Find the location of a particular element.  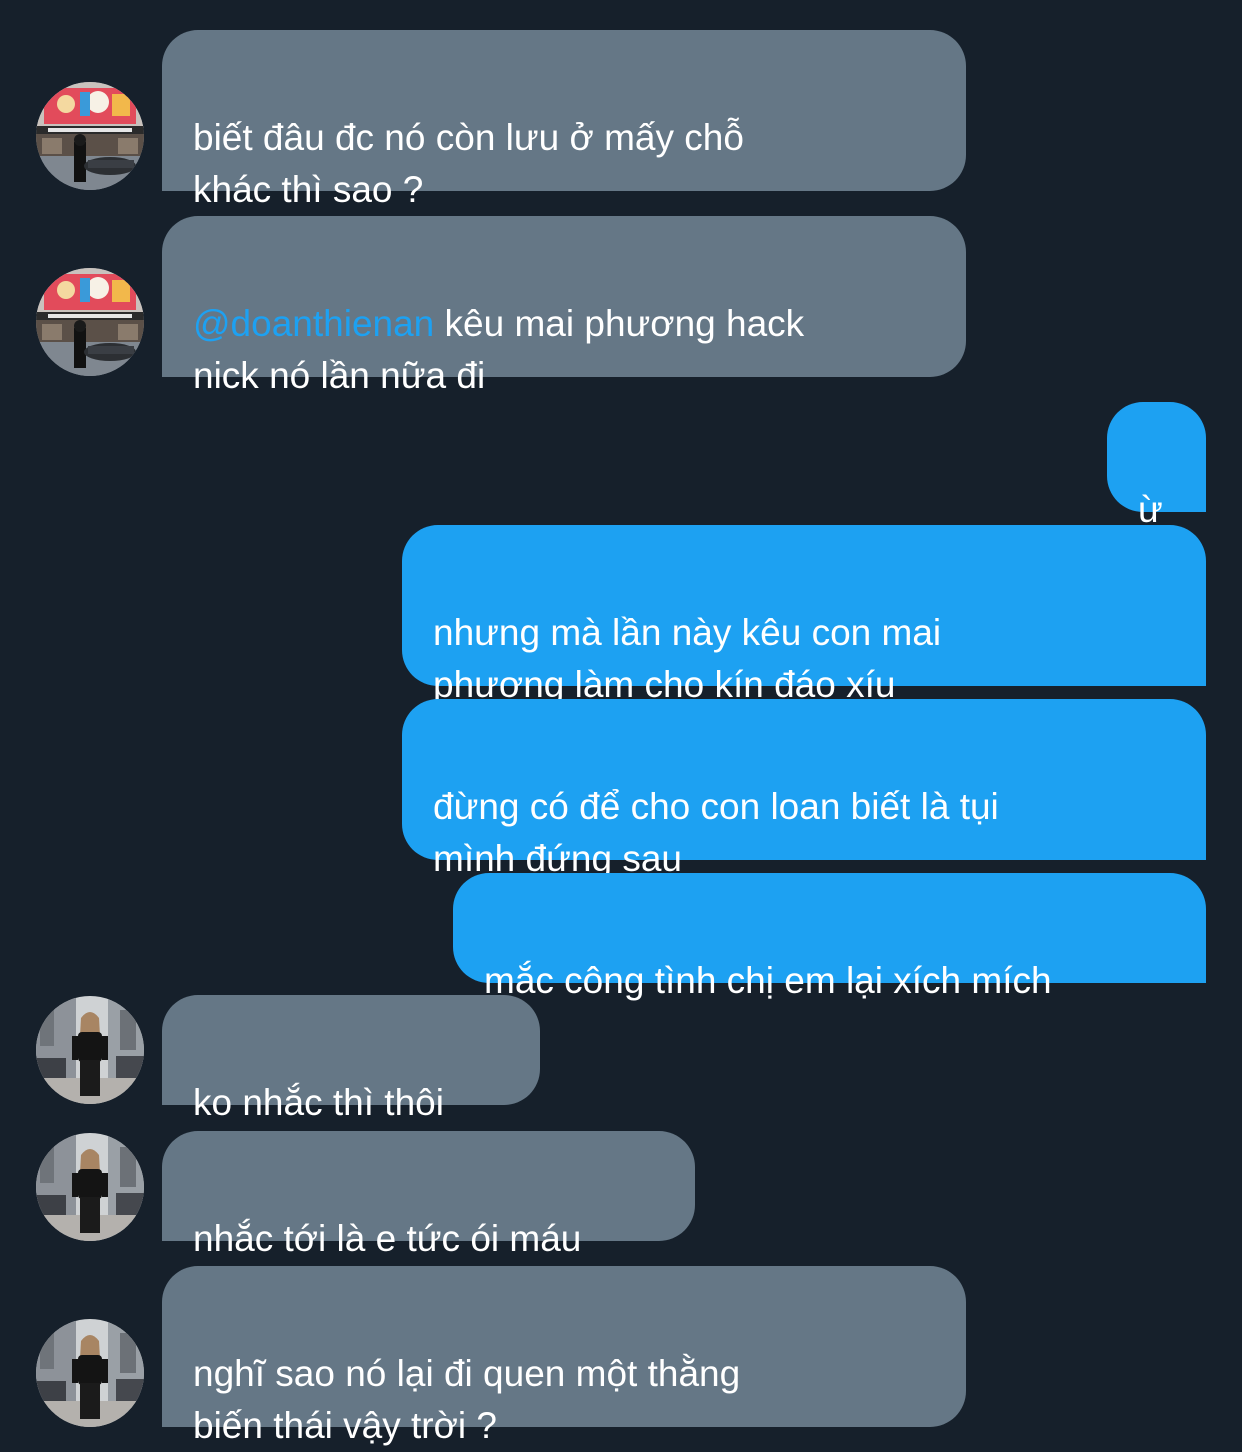

message-bubble-incoming: ko nhắc thì thôi is located at coordinates (351, 1059).